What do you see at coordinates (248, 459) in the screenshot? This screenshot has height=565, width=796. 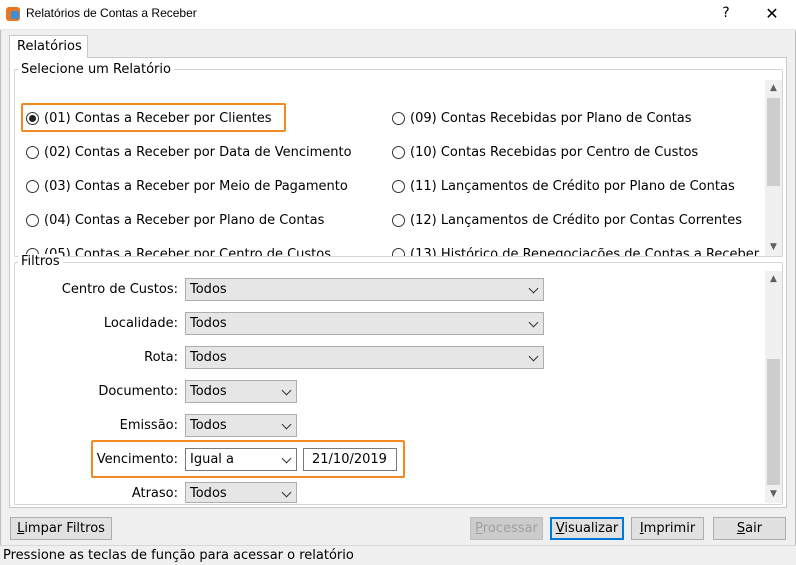 I see `vencimento-highlight` at bounding box center [248, 459].